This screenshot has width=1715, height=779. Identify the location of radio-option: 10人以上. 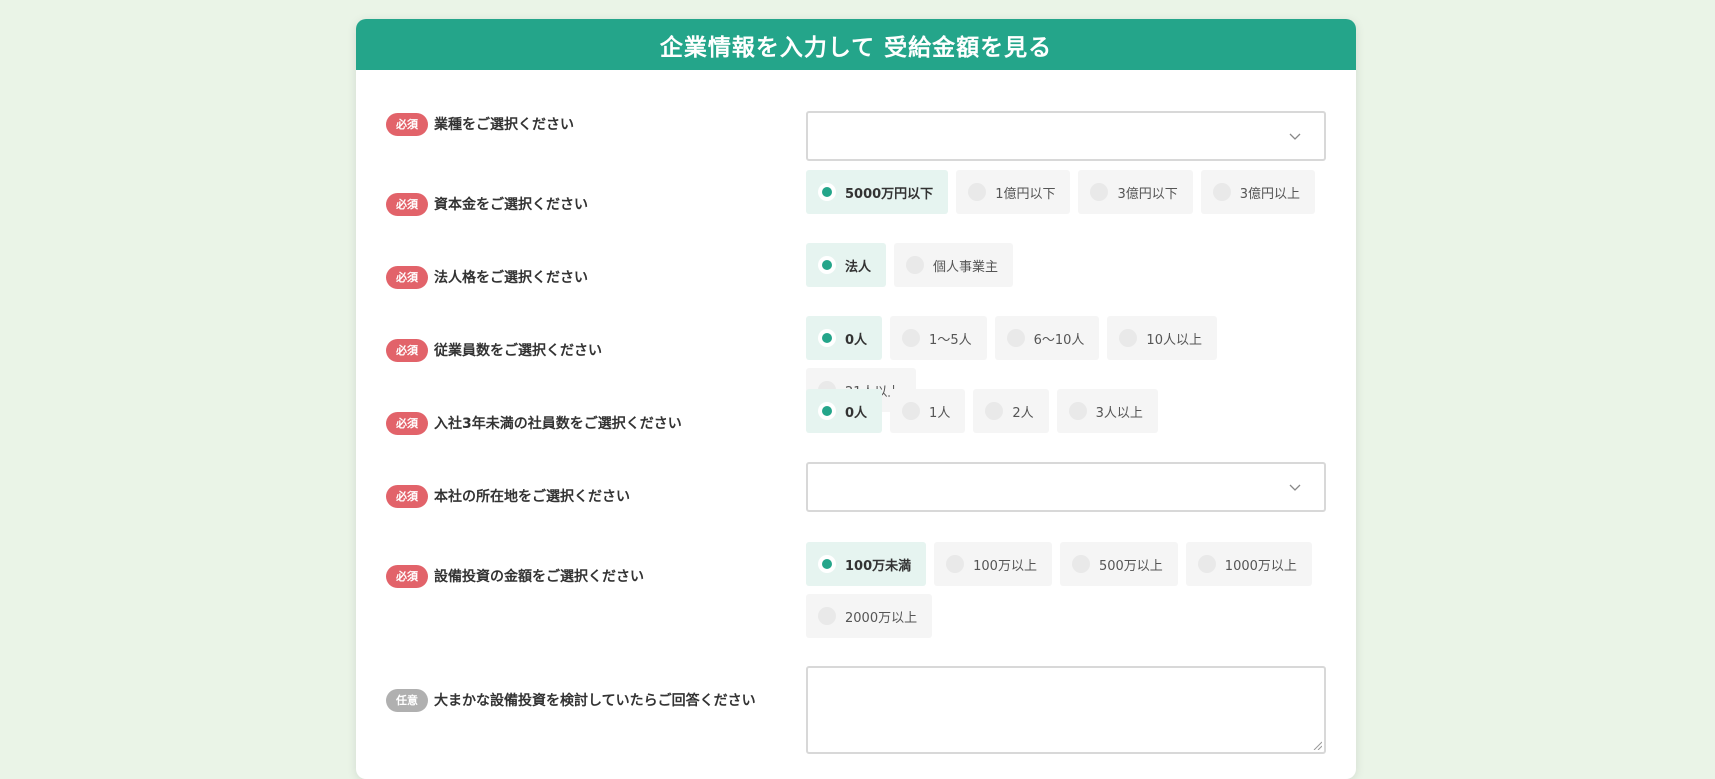
(1162, 338).